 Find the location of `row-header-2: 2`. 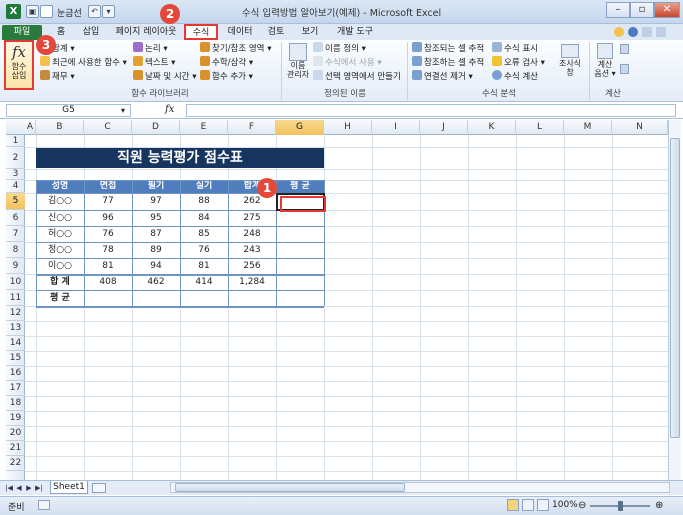

row-header-2: 2 is located at coordinates (15, 158).